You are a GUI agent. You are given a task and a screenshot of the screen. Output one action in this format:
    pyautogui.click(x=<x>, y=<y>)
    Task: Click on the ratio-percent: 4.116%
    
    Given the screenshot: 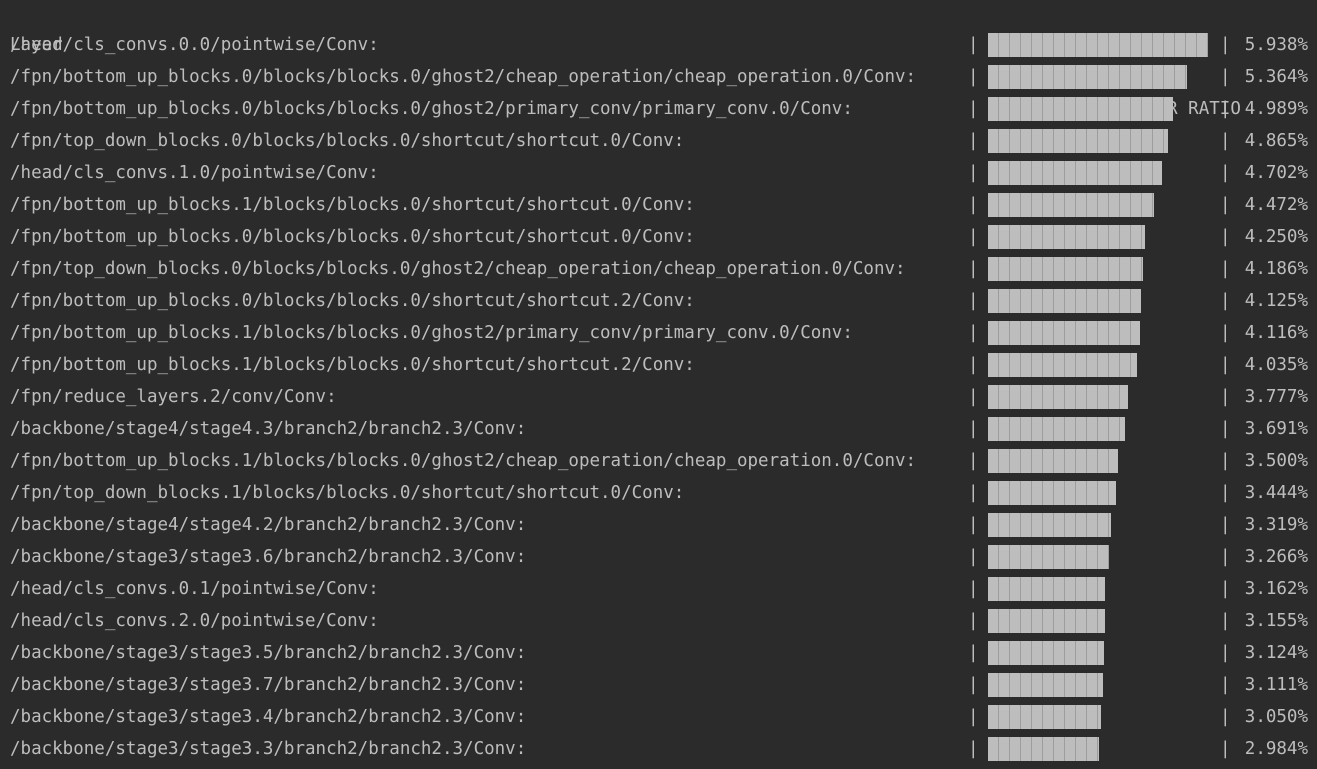 What is the action you would take?
    pyautogui.click(x=1276, y=333)
    